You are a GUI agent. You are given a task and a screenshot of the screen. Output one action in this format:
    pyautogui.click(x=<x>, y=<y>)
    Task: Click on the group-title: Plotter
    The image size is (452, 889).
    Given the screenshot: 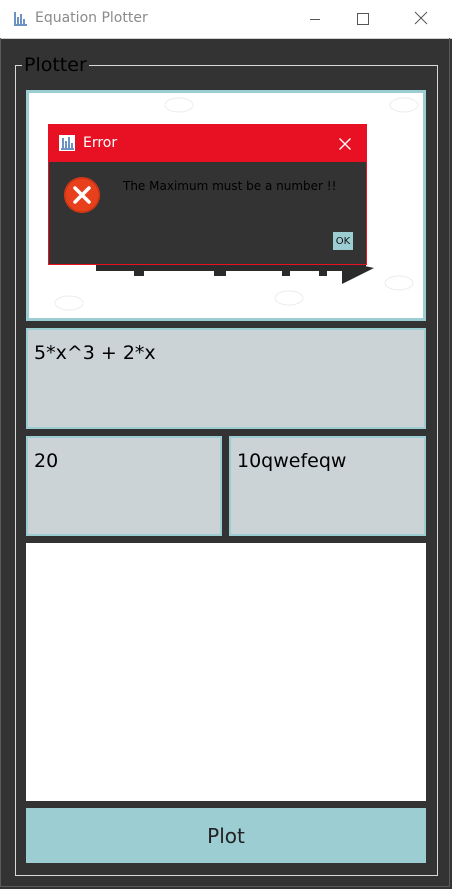 What is the action you would take?
    pyautogui.click(x=55, y=65)
    